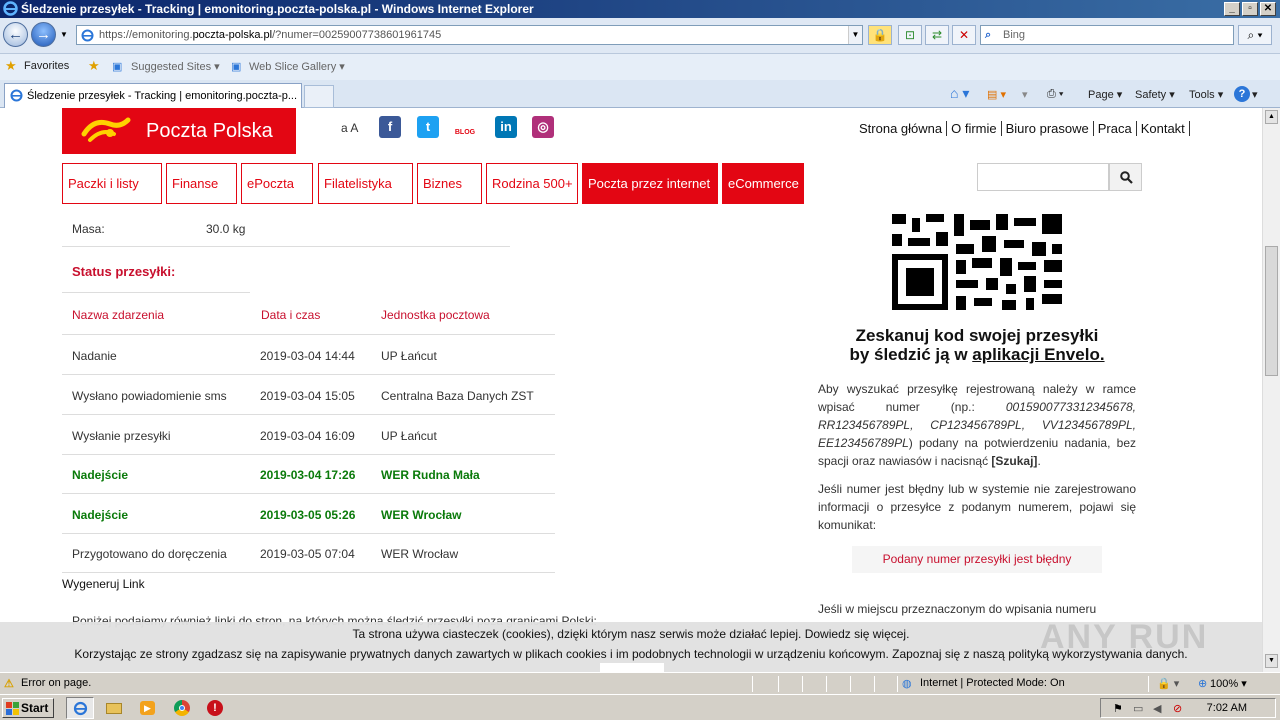 The height and width of the screenshot is (720, 1280). I want to click on explorer-folder-icon, so click(114, 708).